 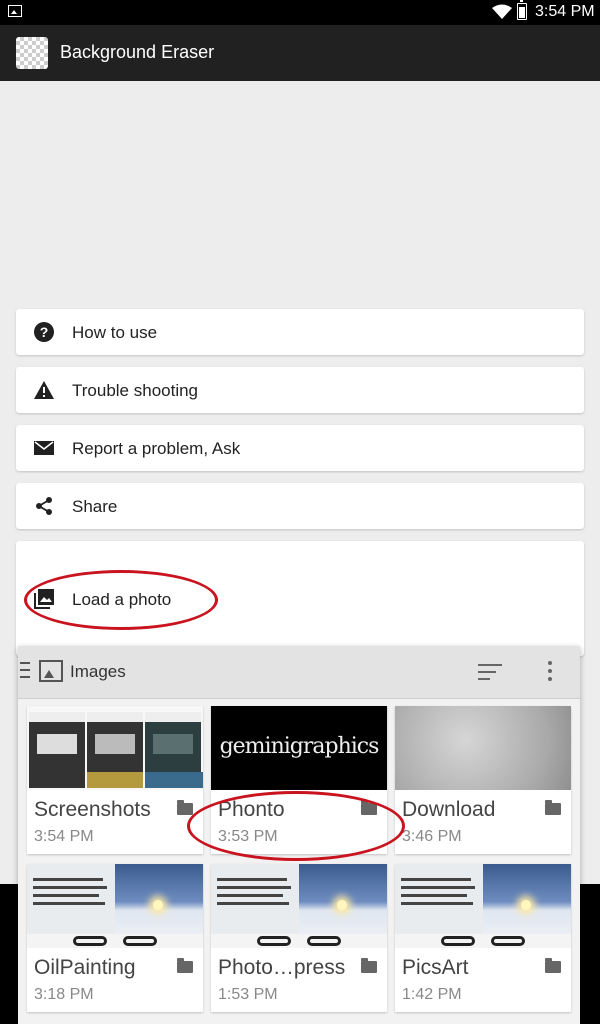 I want to click on folder-download: Download 3:46 PM, so click(x=483, y=780).